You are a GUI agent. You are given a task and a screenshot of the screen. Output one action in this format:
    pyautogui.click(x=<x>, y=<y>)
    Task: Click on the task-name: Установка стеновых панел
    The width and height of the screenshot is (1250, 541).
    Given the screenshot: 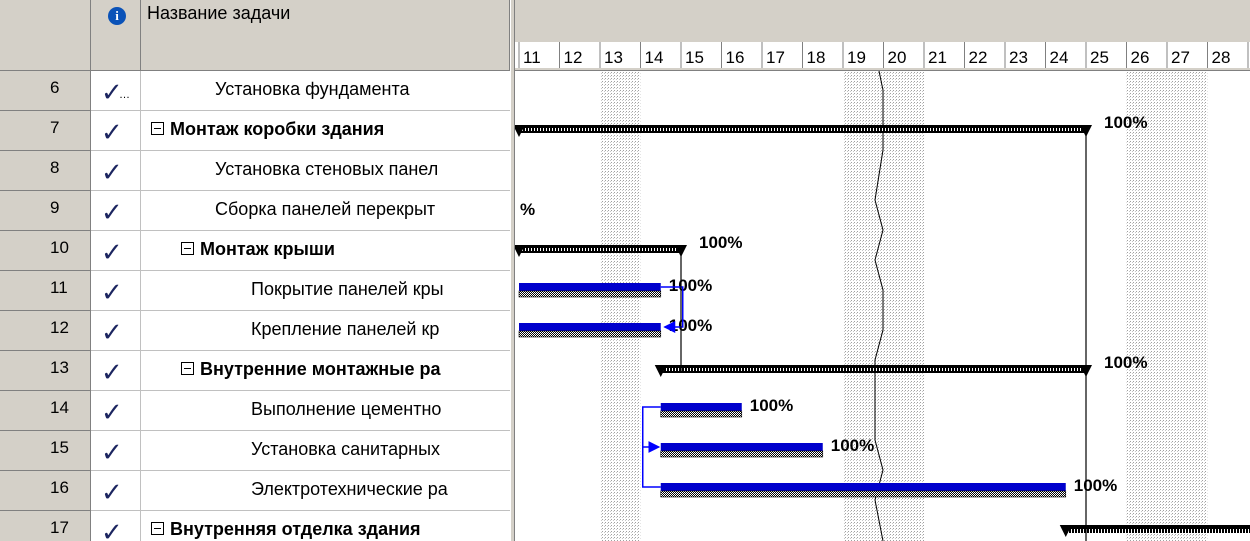 What is the action you would take?
    pyautogui.click(x=327, y=169)
    